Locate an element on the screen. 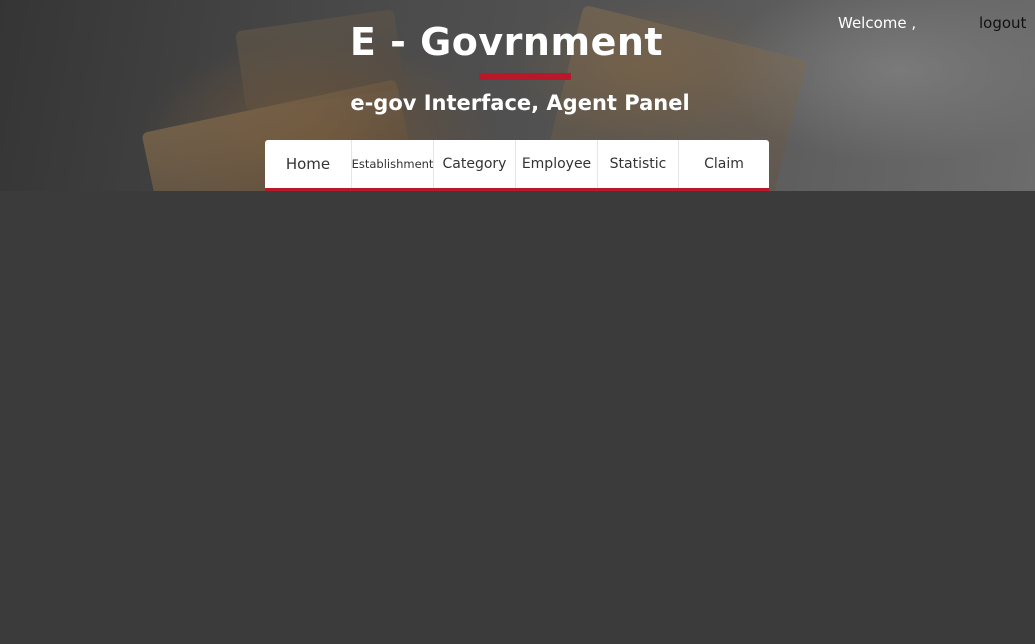  nav-item-employee: Employee is located at coordinates (557, 164).